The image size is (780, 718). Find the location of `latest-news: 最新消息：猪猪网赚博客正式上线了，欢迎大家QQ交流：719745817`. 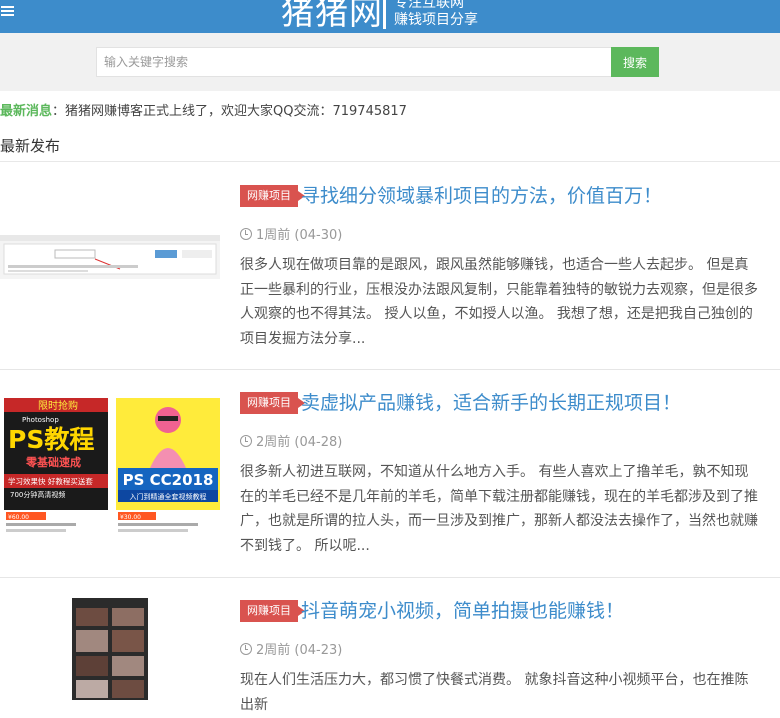

latest-news: 最新消息：猪猪网赚博客正式上线了，欢迎大家QQ交流：719745817 is located at coordinates (203, 112).